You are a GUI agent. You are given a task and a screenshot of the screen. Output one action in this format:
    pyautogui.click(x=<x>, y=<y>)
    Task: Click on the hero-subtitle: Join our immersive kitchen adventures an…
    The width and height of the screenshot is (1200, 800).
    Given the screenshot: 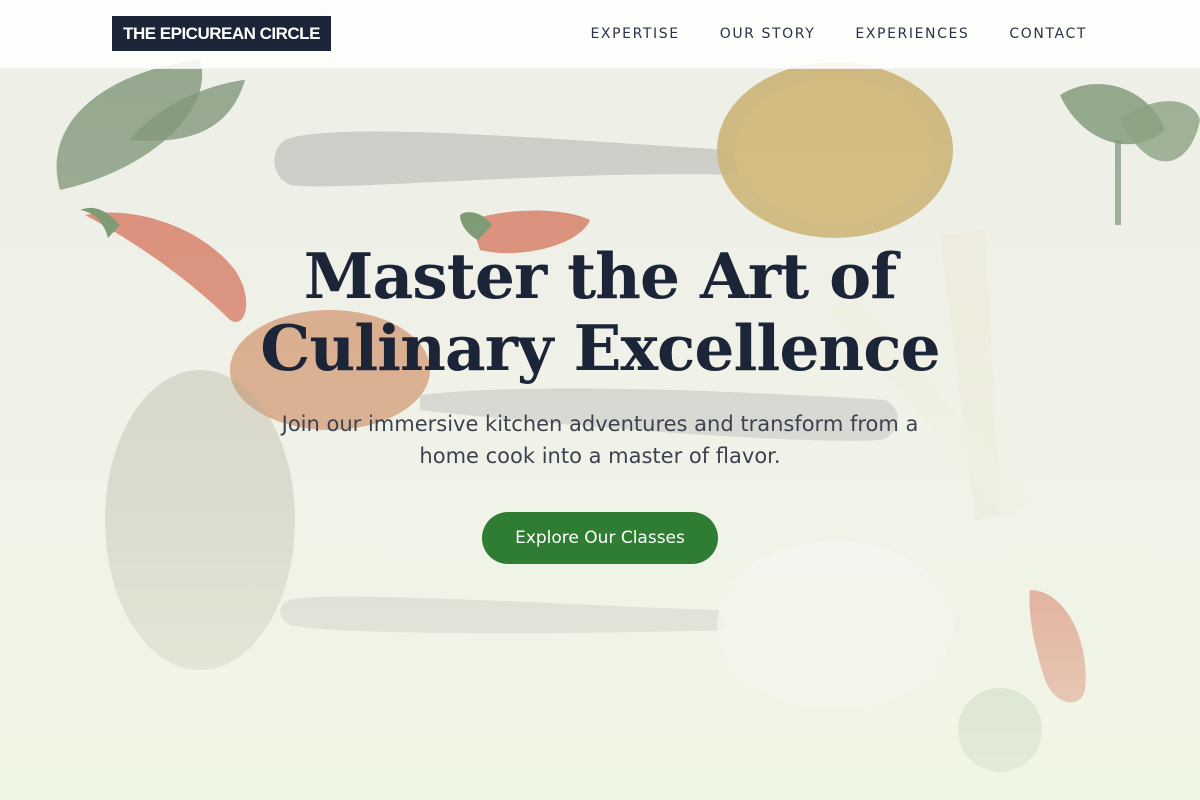 What is the action you would take?
    pyautogui.click(x=600, y=440)
    